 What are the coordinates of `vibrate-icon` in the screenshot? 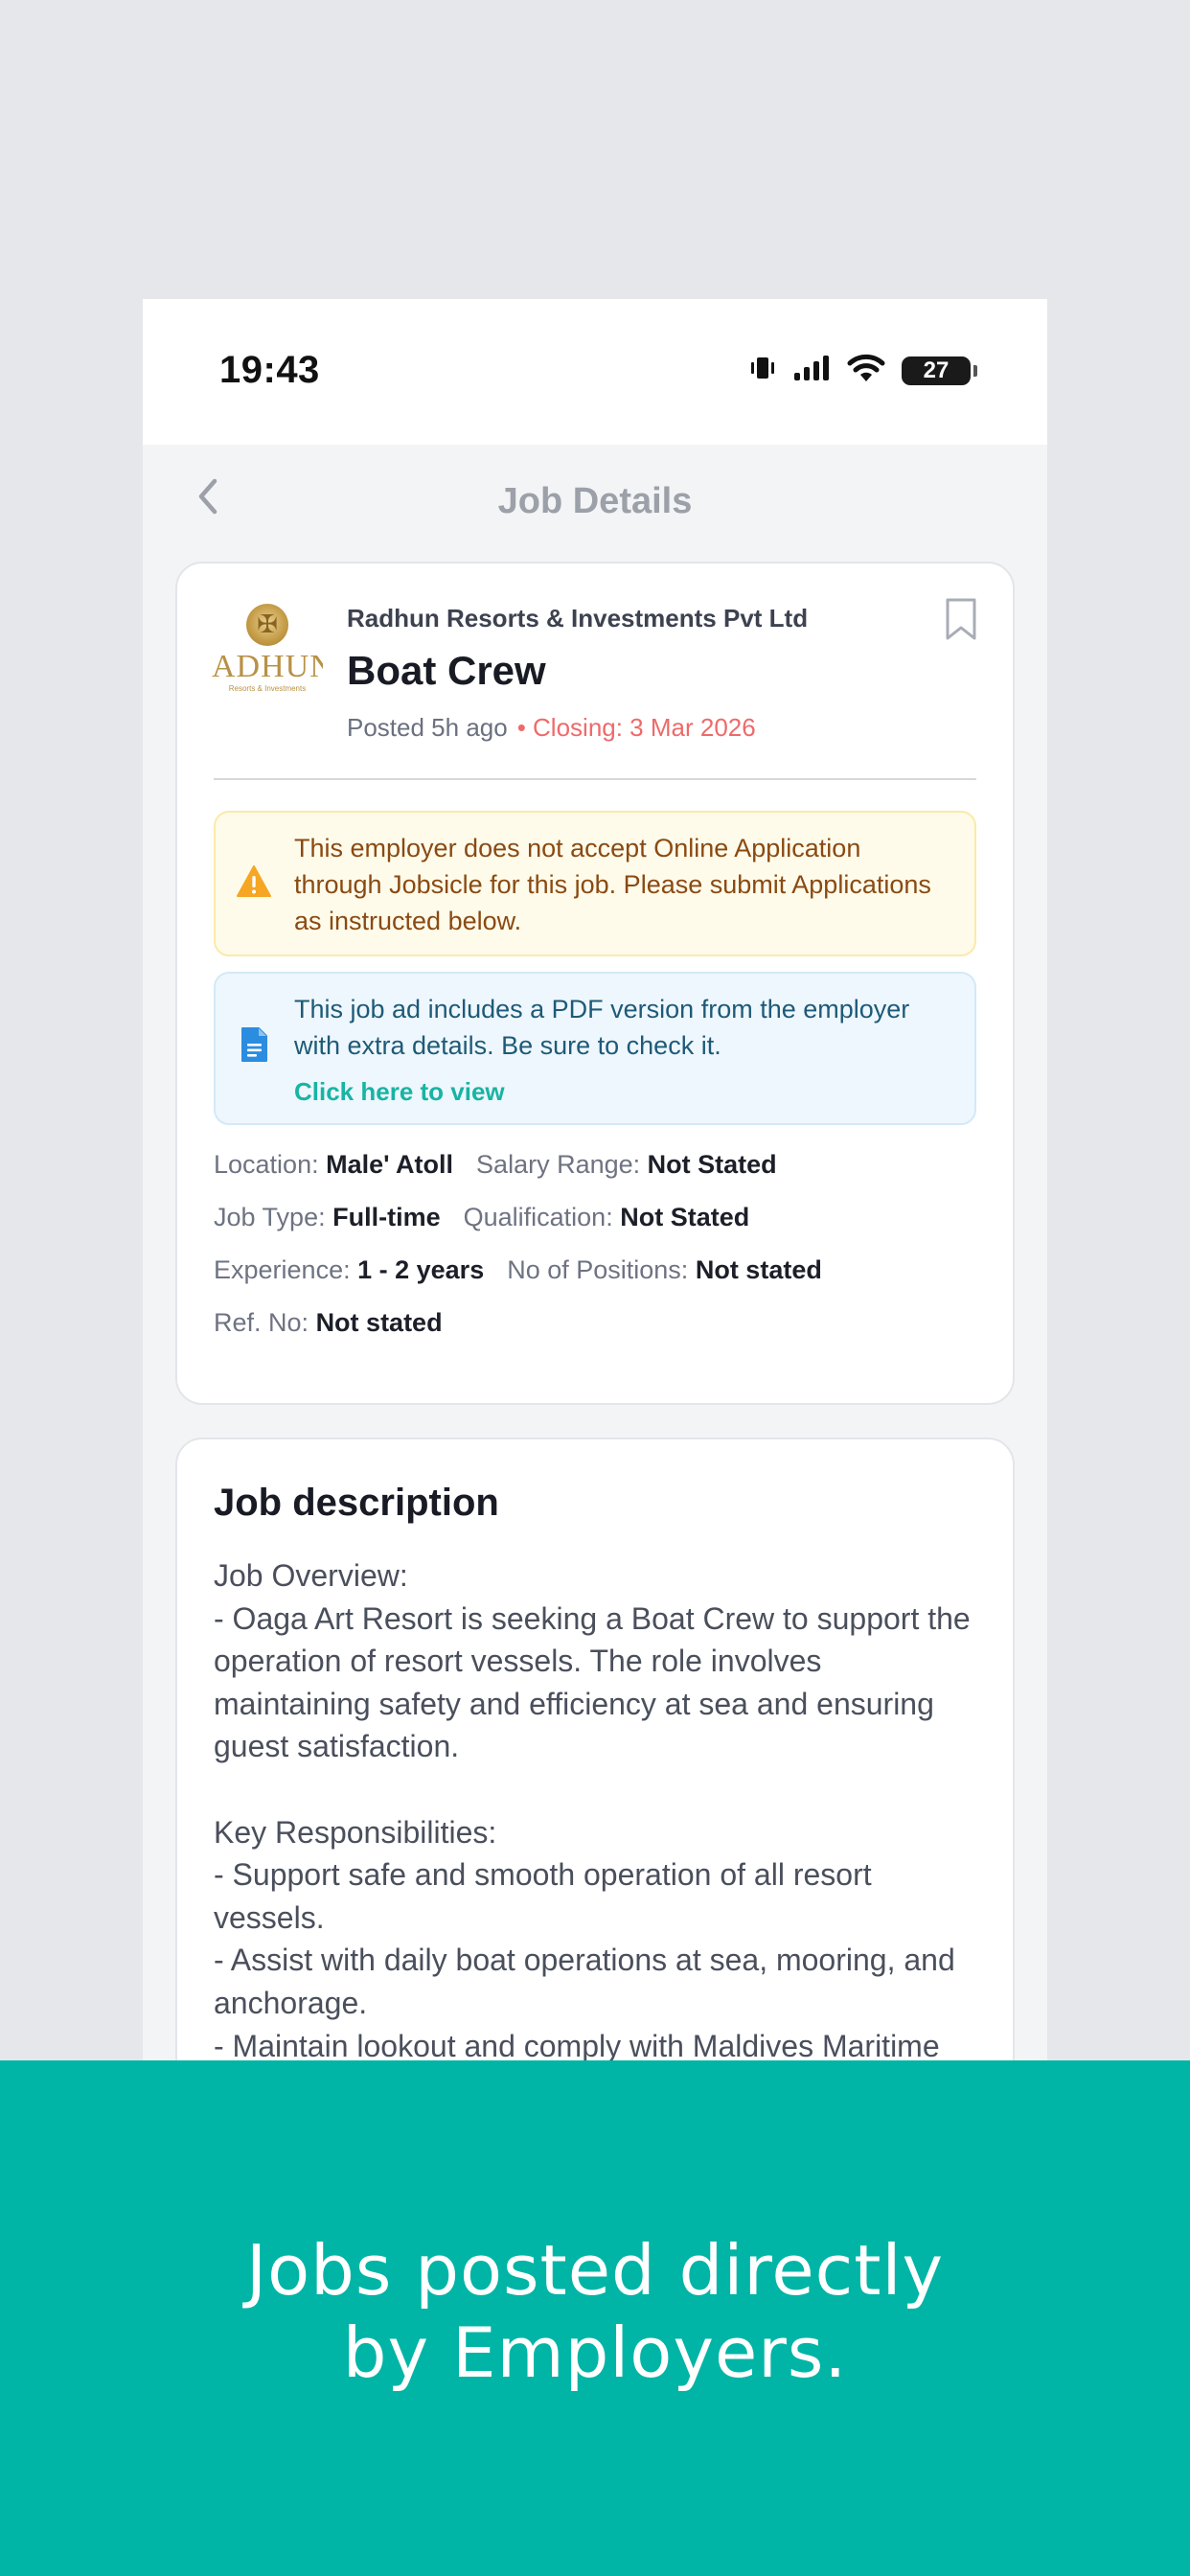 It's located at (763, 370).